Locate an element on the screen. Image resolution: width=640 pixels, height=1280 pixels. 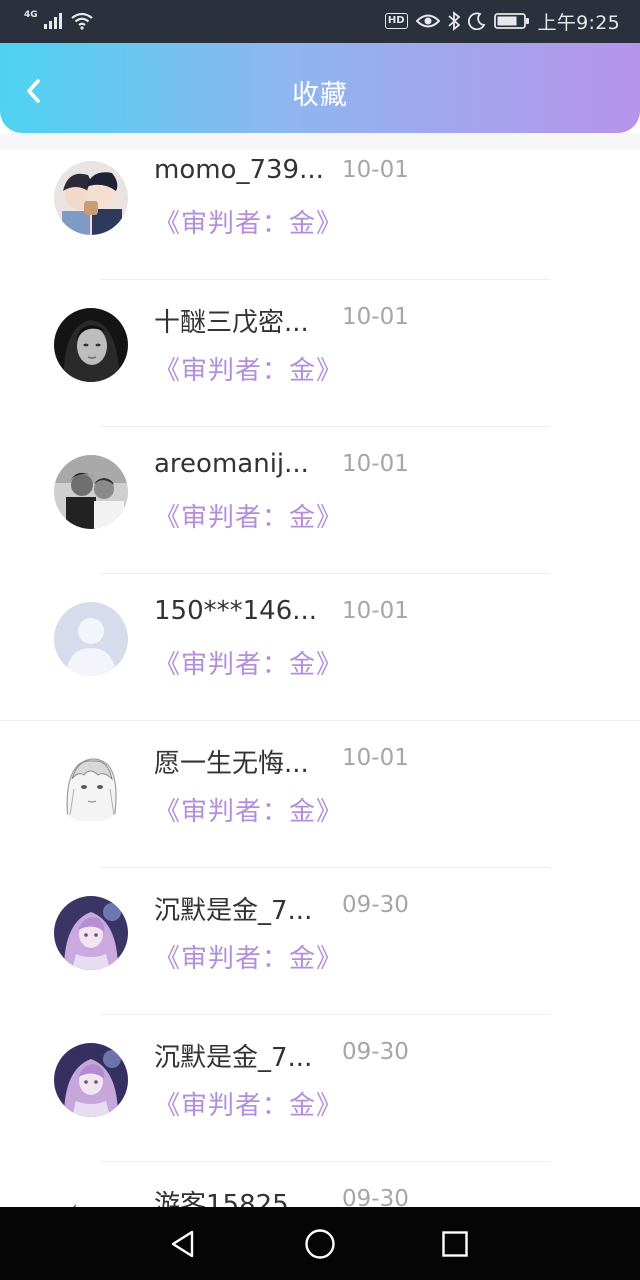
eye-icon is located at coordinates (427, 21).